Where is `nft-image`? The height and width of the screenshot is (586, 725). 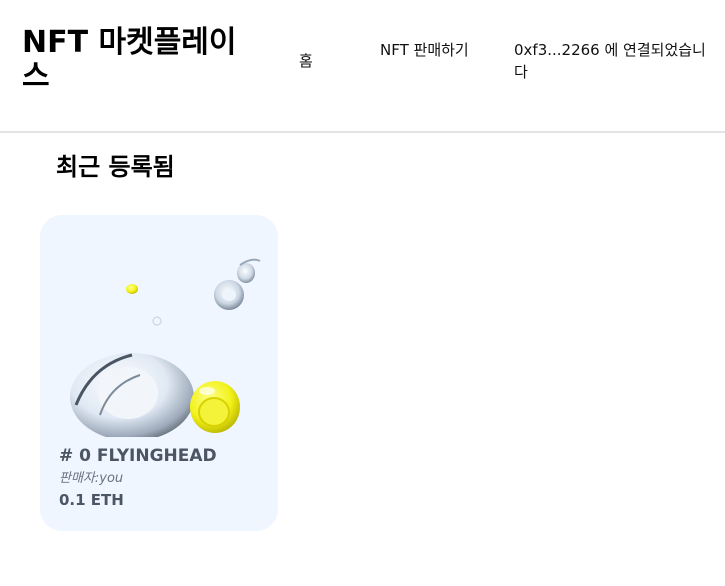
nft-image is located at coordinates (159, 326).